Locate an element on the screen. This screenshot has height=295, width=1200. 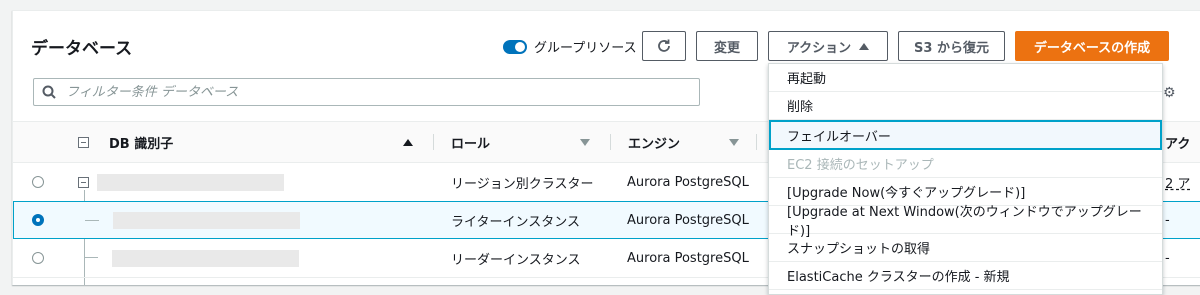
refresh-icon is located at coordinates (664, 45).